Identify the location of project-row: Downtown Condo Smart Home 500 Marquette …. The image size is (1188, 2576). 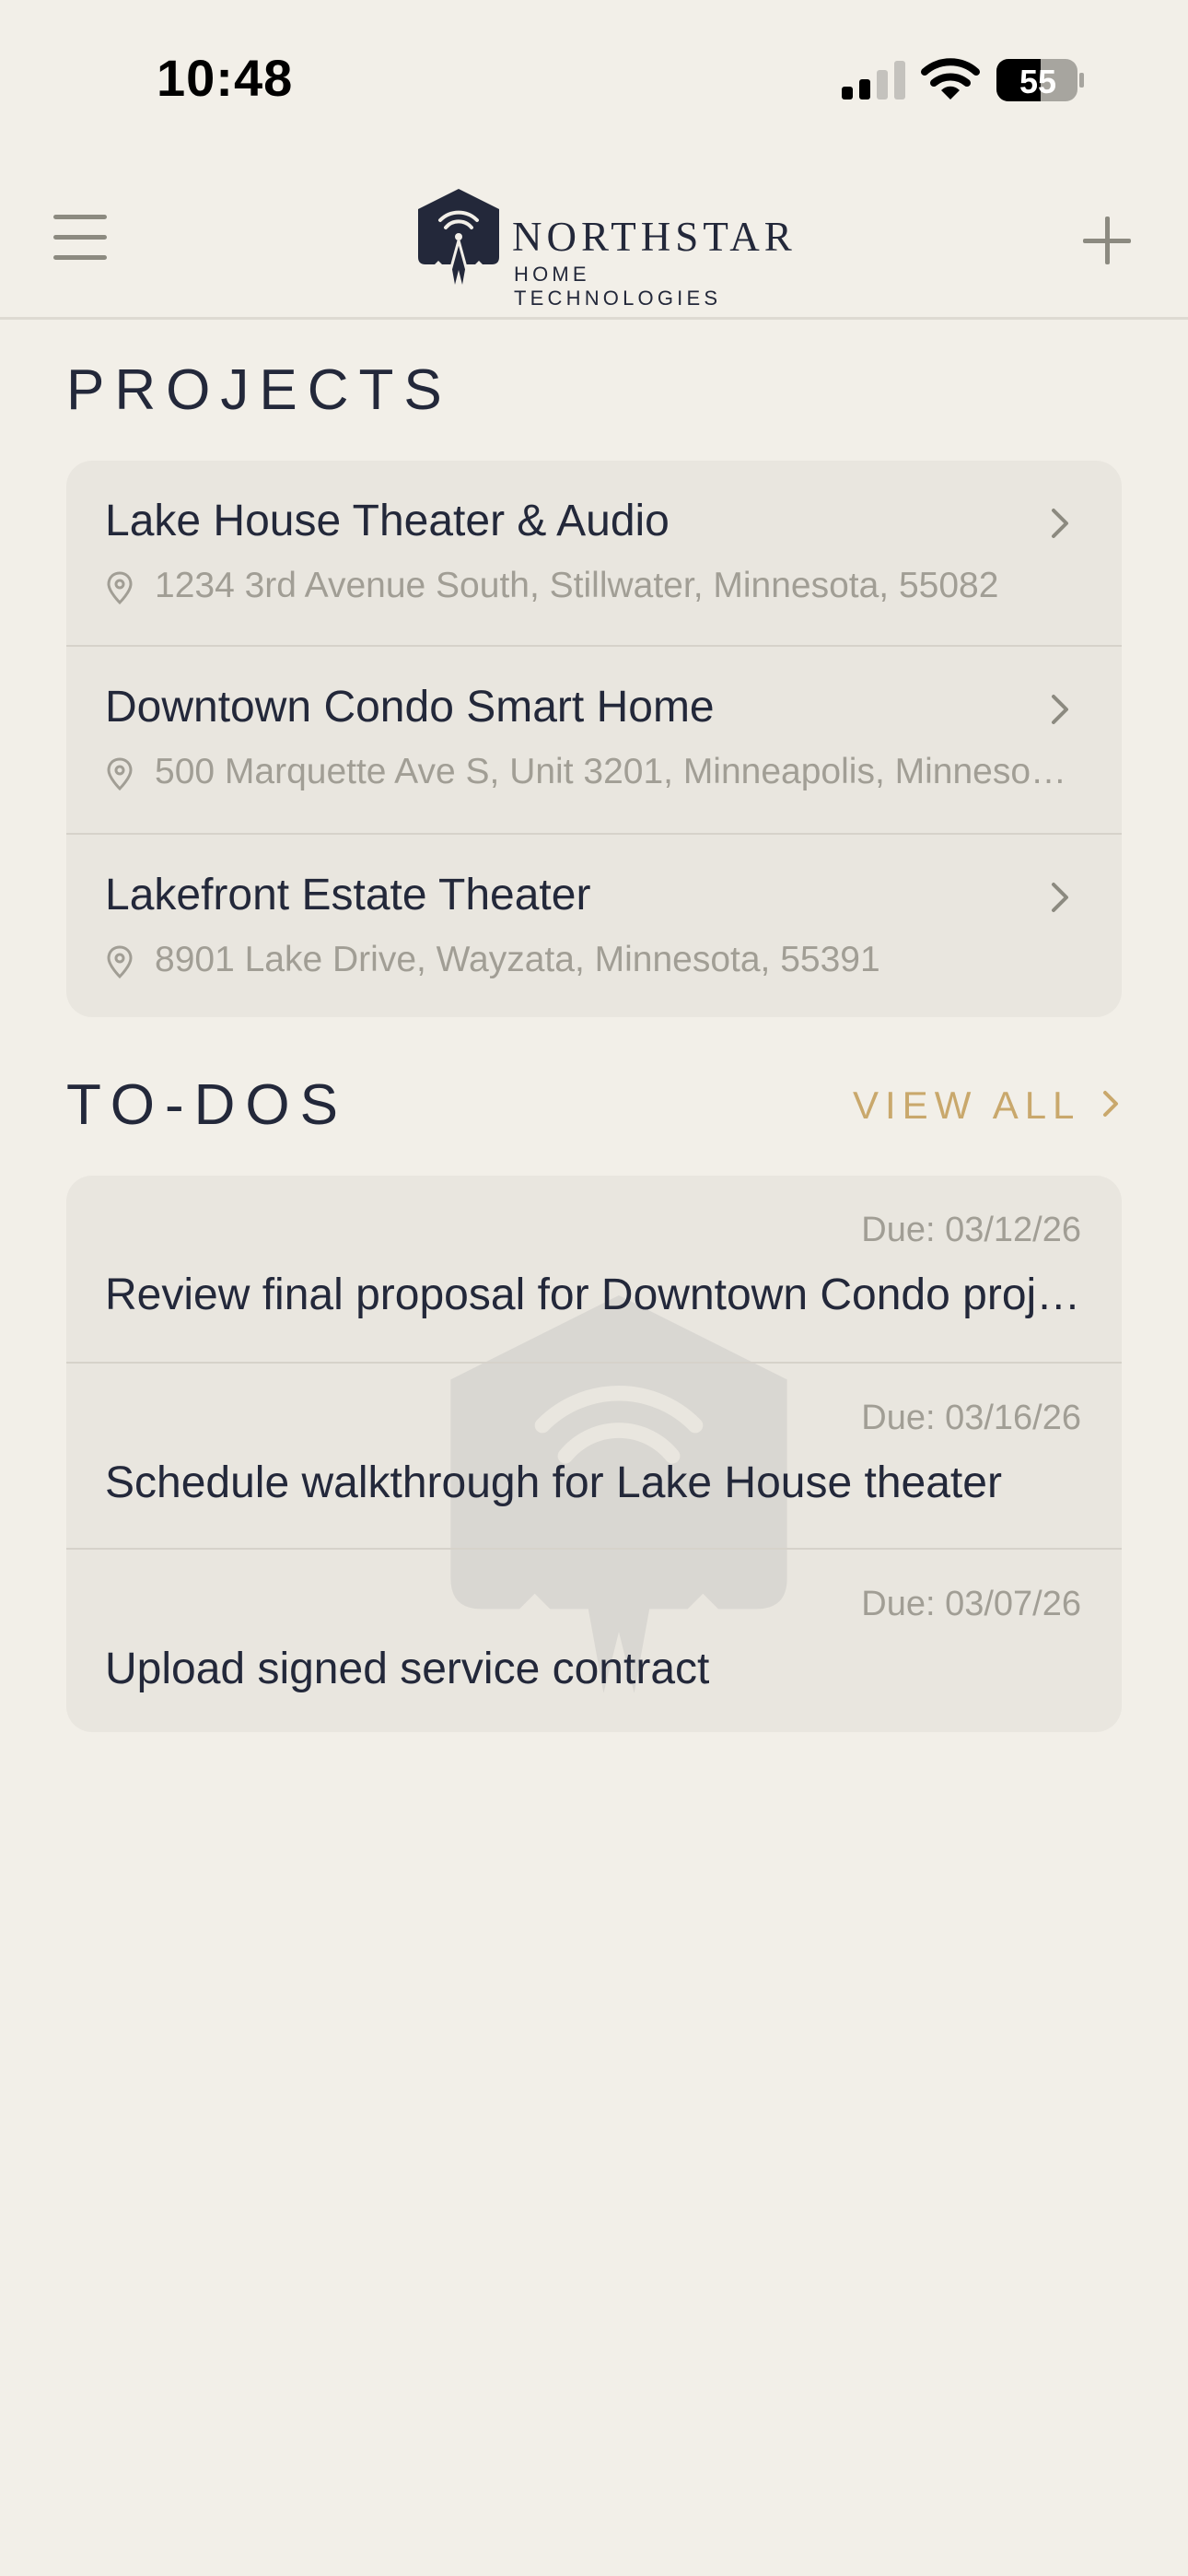
(594, 739).